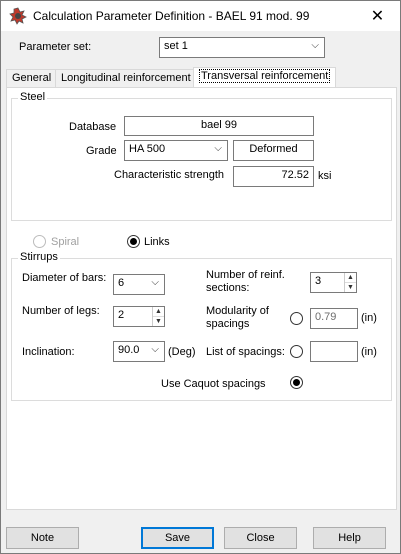 Image resolution: width=401 pixels, height=554 pixels. I want to click on grade-select: HA 500 ⌵, so click(176, 150).